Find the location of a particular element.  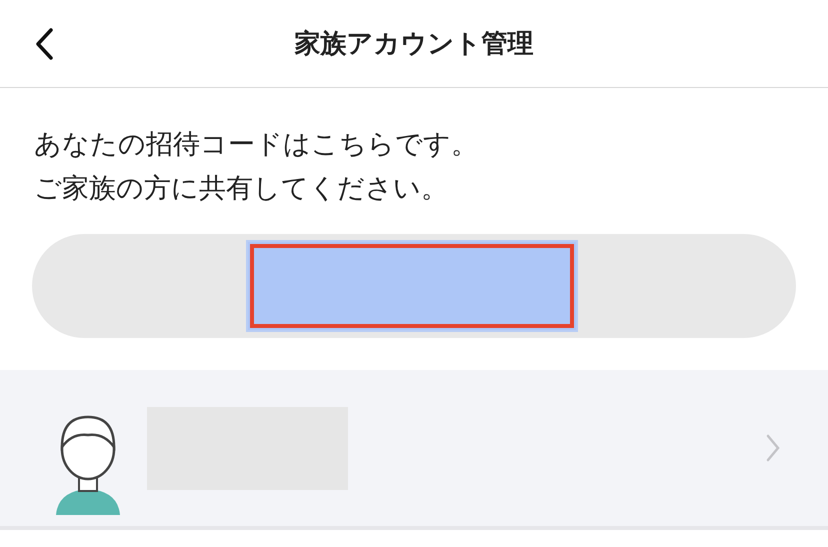

message-line: あなたの招待コードはこちらです。 is located at coordinates (256, 144).